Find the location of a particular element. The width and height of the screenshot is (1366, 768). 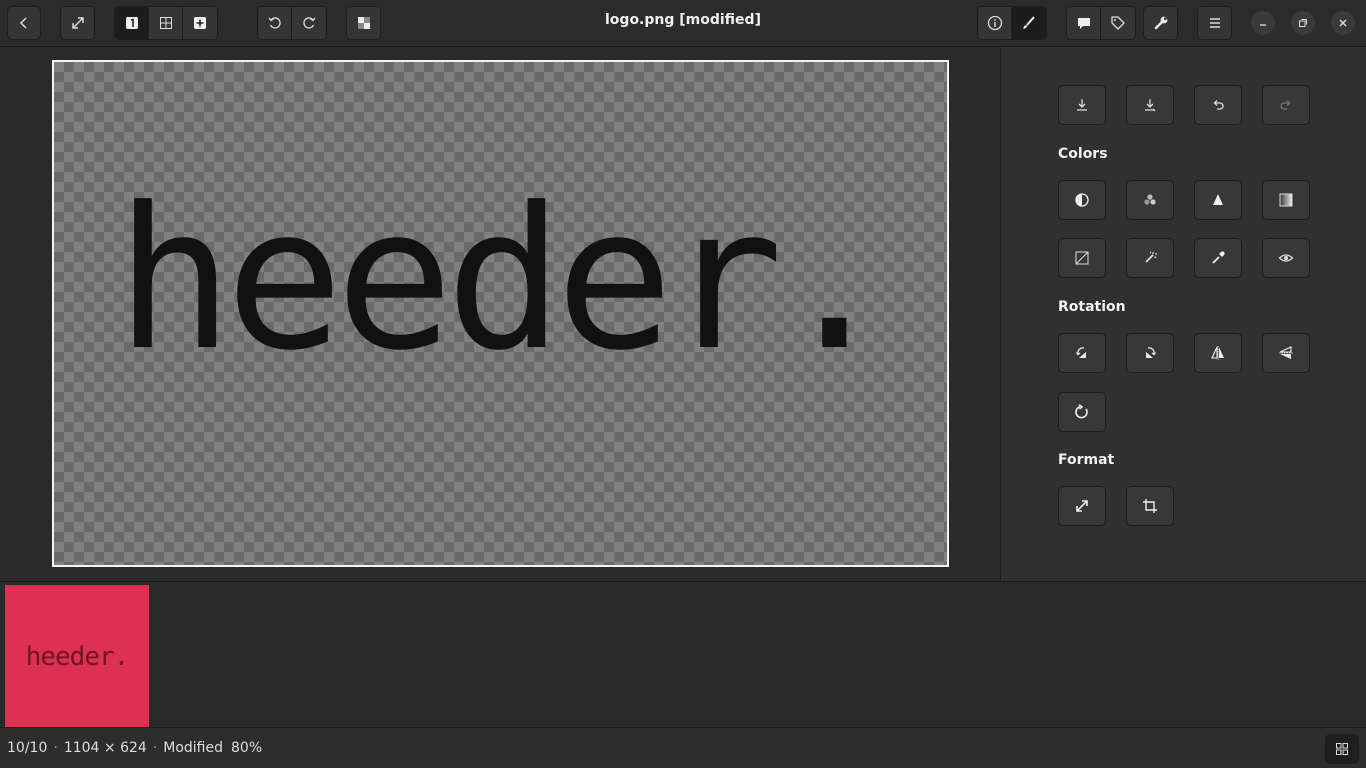

zoom-level: 80% is located at coordinates (246, 748).